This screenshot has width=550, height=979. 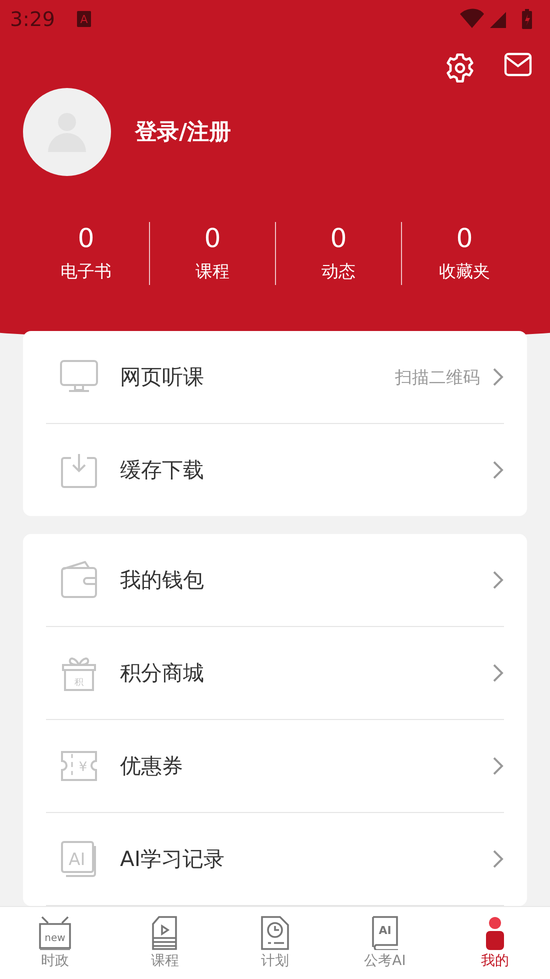 What do you see at coordinates (173, 859) in the screenshot?
I see `menu-item-label: AI学习记录` at bounding box center [173, 859].